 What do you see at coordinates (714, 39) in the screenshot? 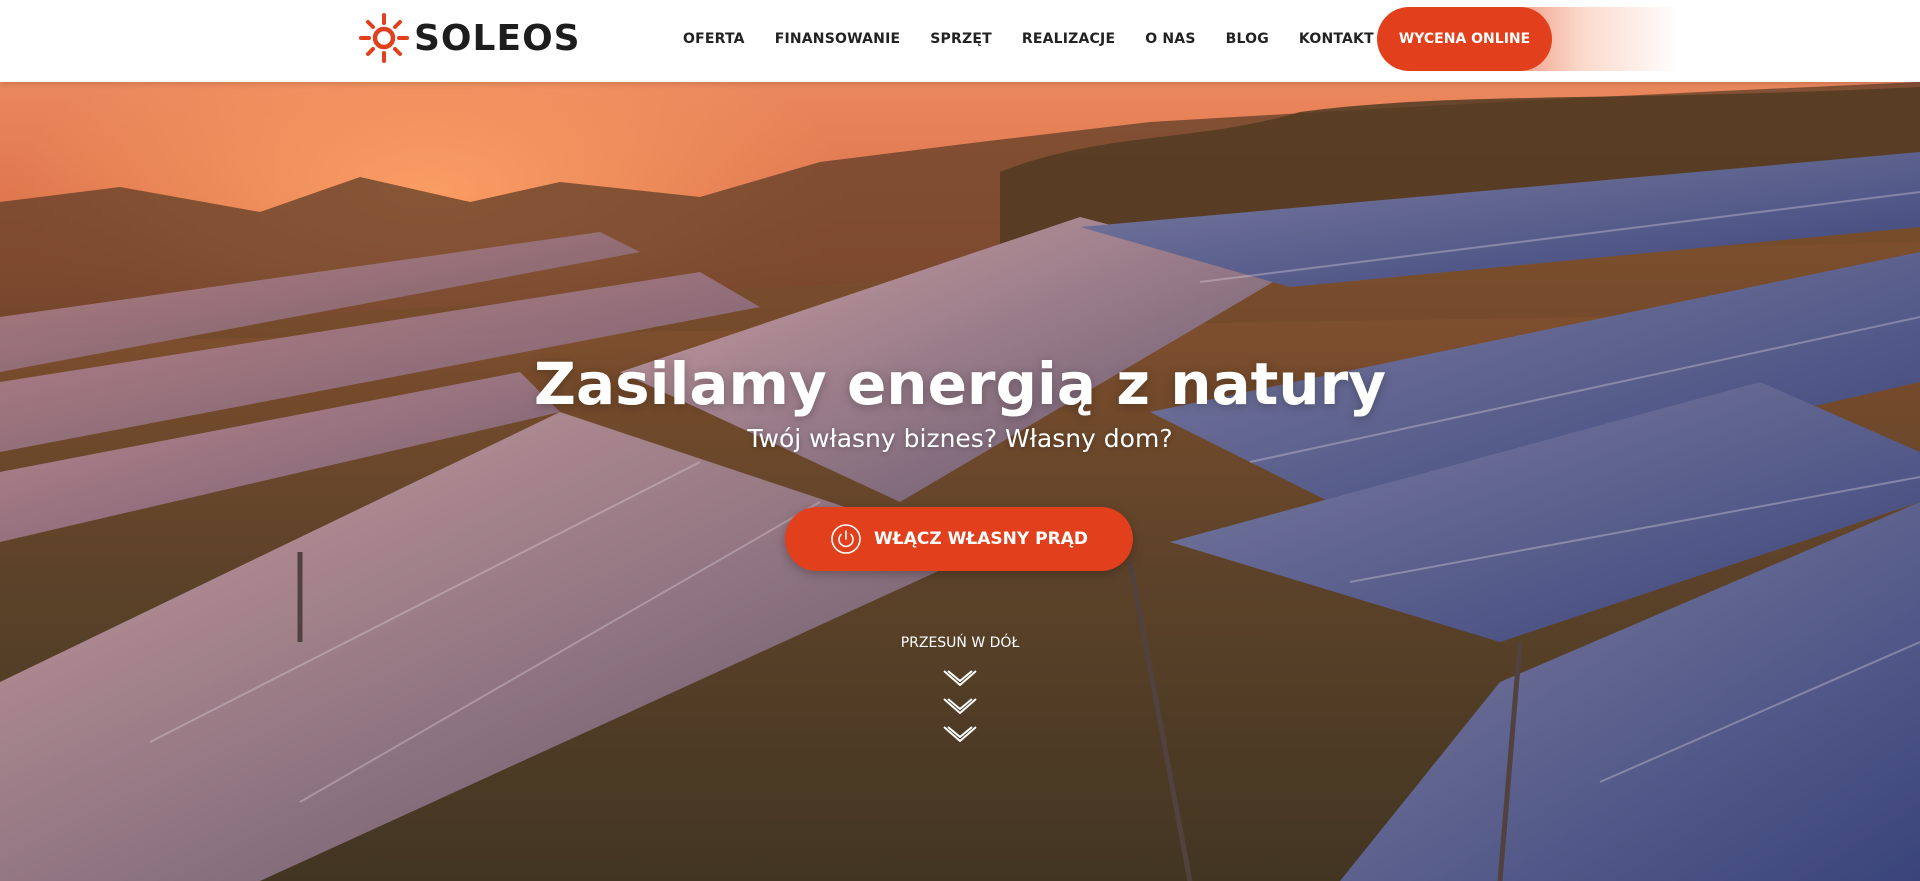
I see `nav-item-oferta: OFERTA` at bounding box center [714, 39].